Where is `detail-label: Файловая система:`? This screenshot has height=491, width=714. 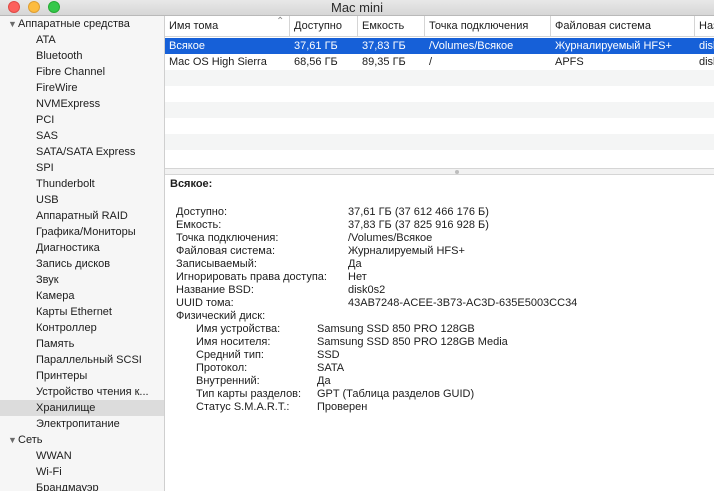
detail-label: Файловая система: is located at coordinates (226, 251).